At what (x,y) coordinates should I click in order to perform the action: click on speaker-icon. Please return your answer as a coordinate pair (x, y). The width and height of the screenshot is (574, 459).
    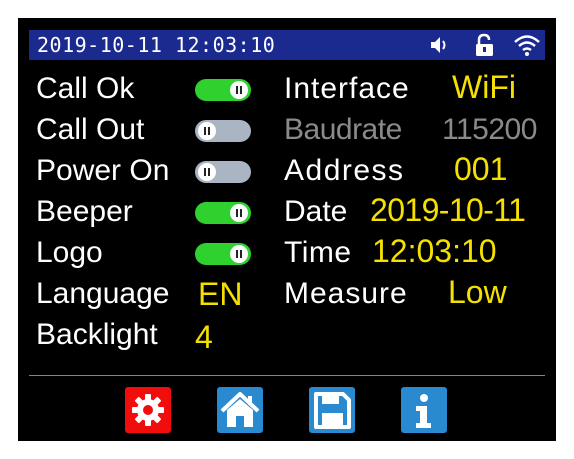
    Looking at the image, I should click on (441, 45).